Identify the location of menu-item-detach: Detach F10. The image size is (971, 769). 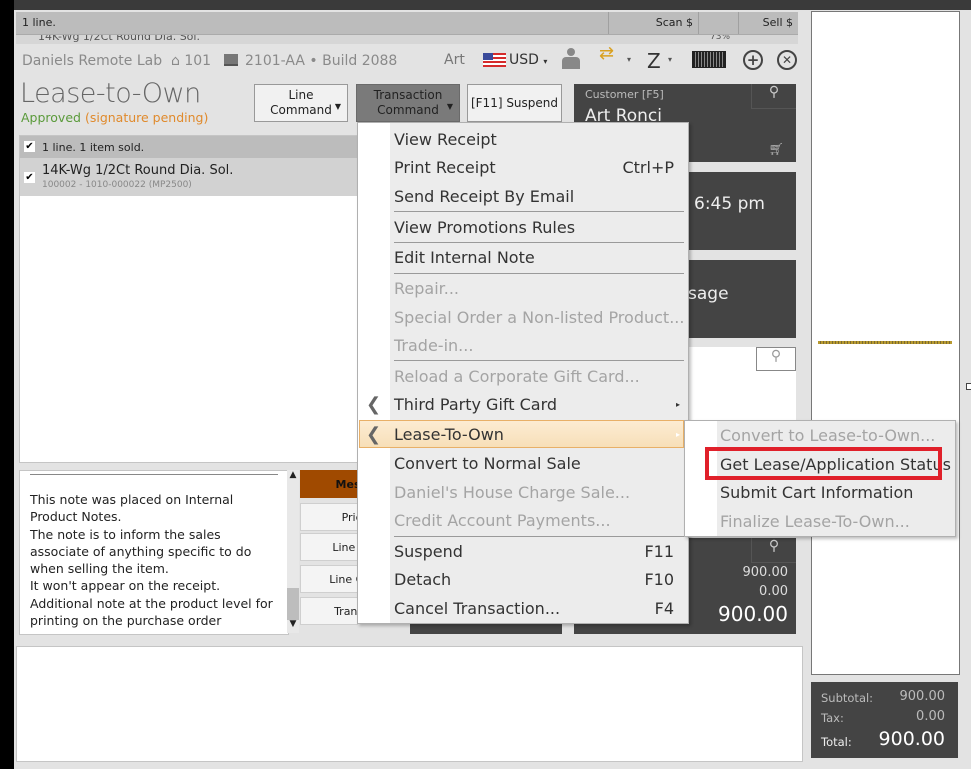
(539, 579).